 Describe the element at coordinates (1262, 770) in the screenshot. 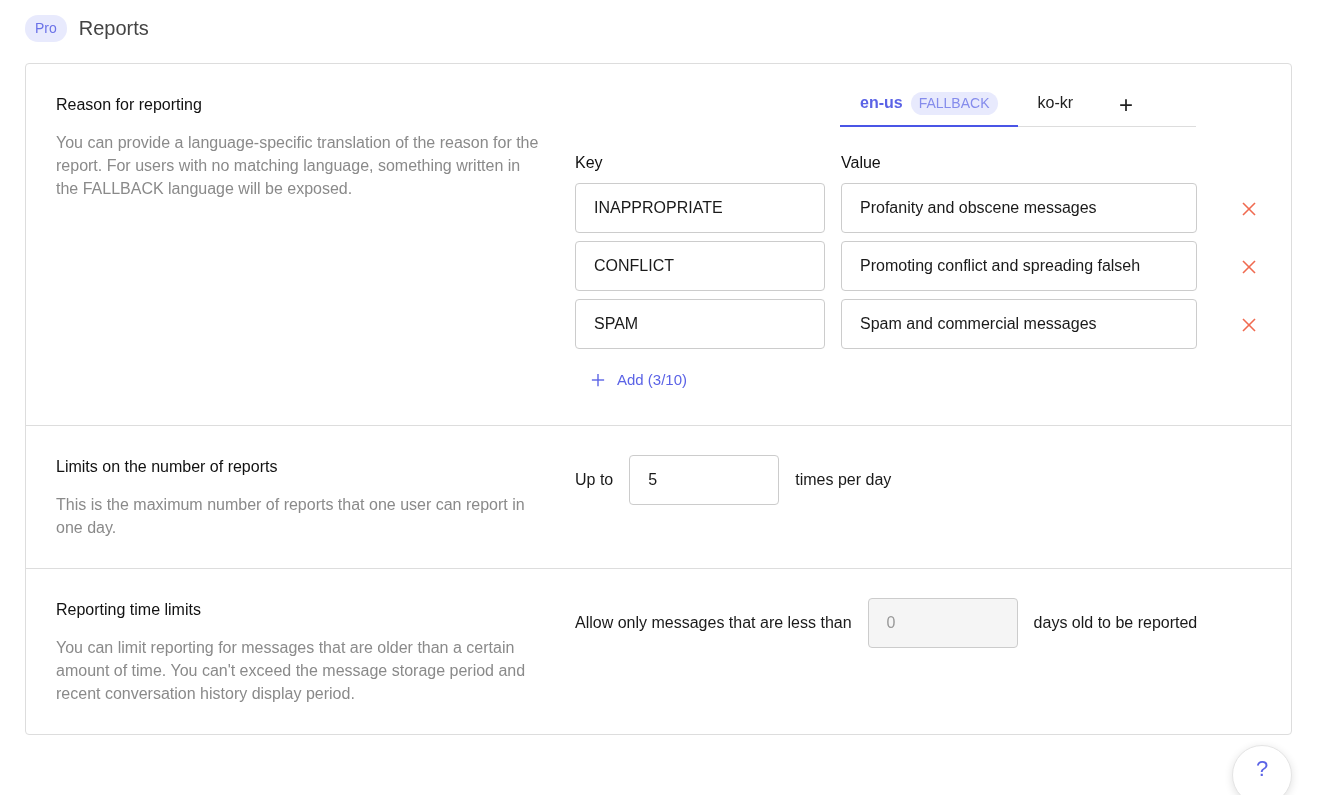

I see `help-button: ?` at that location.